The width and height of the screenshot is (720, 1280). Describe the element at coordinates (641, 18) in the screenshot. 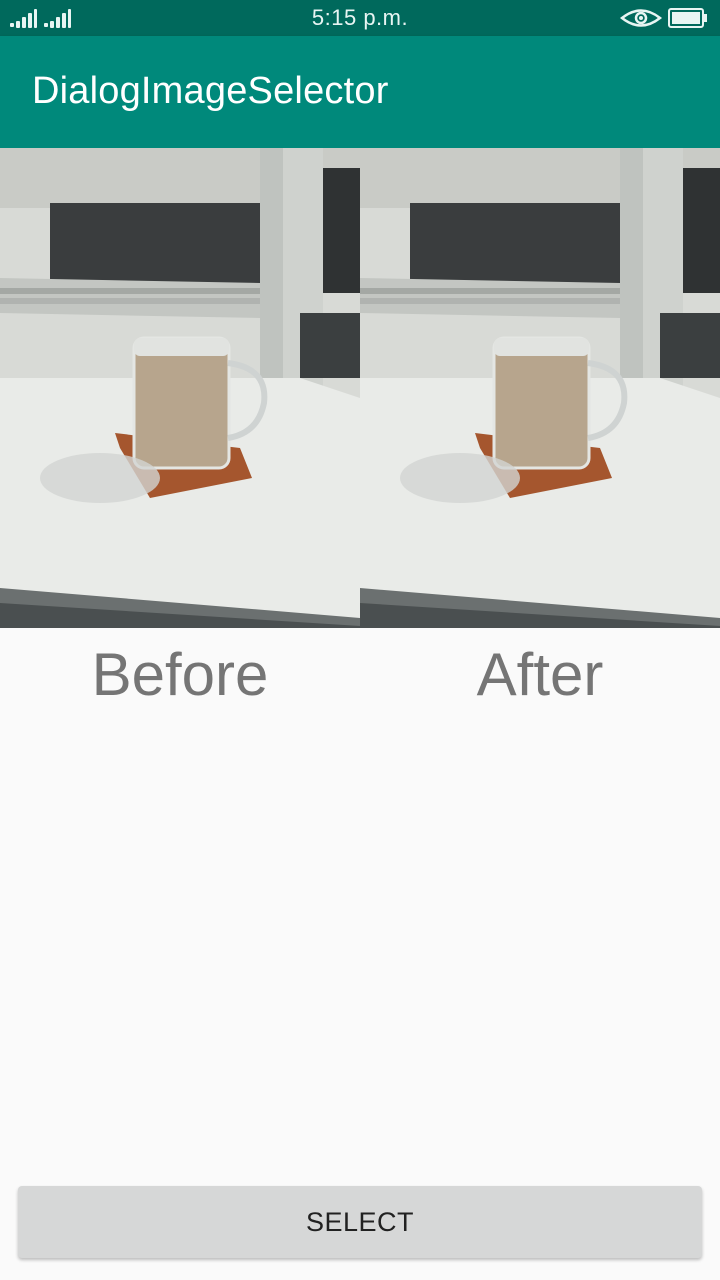

I see `eye-icon` at that location.